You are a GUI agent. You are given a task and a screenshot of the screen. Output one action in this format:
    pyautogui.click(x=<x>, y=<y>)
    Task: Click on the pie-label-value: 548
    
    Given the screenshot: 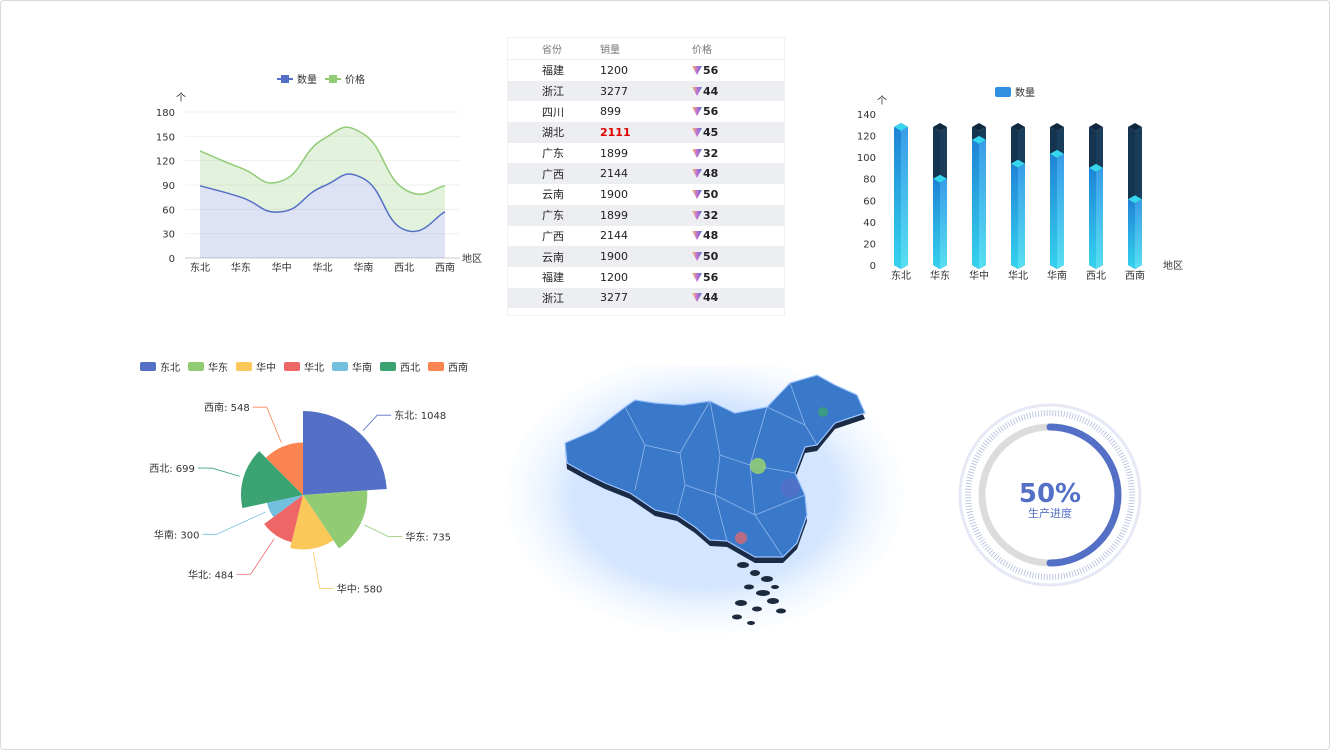 What is the action you would take?
    pyautogui.click(x=240, y=408)
    